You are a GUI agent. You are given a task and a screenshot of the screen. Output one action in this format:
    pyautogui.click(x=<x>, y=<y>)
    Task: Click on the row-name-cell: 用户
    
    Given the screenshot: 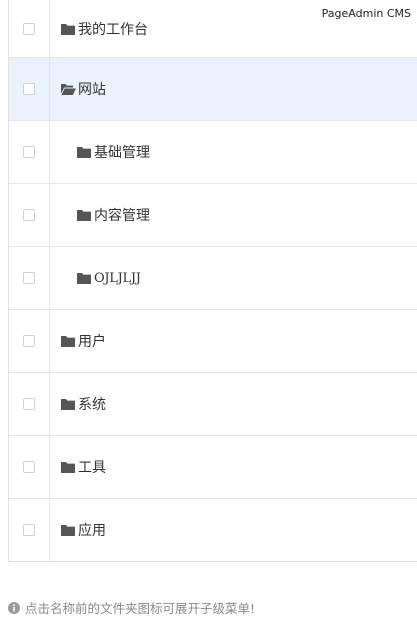 What is the action you would take?
    pyautogui.click(x=233, y=341)
    